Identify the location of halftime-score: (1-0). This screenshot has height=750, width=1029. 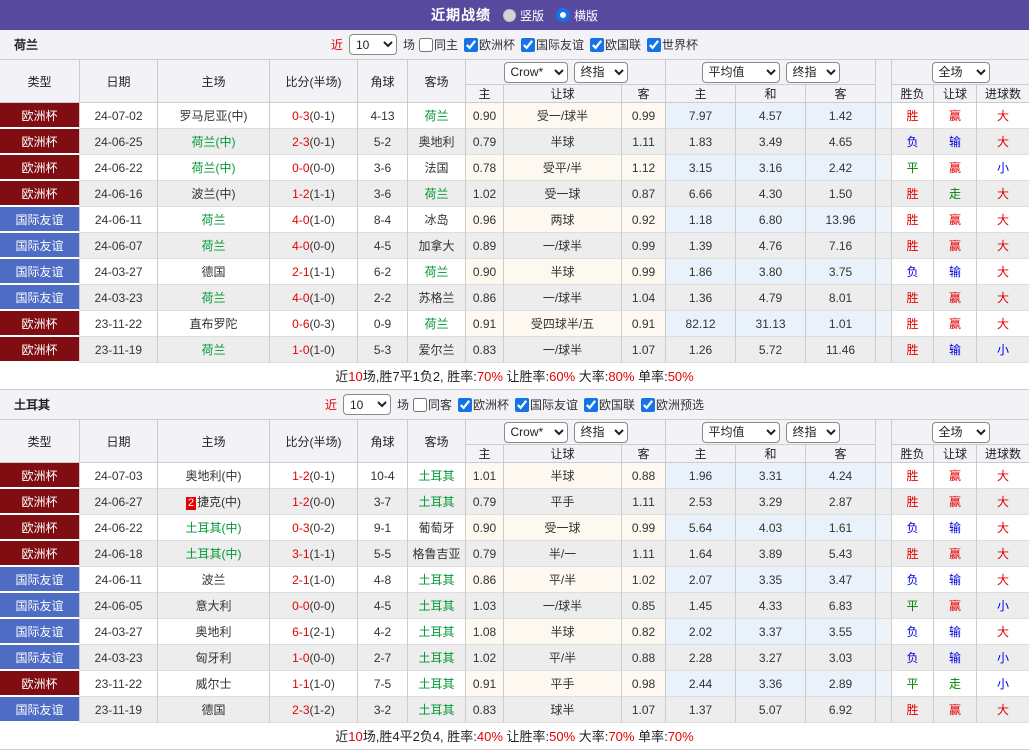
(322, 579).